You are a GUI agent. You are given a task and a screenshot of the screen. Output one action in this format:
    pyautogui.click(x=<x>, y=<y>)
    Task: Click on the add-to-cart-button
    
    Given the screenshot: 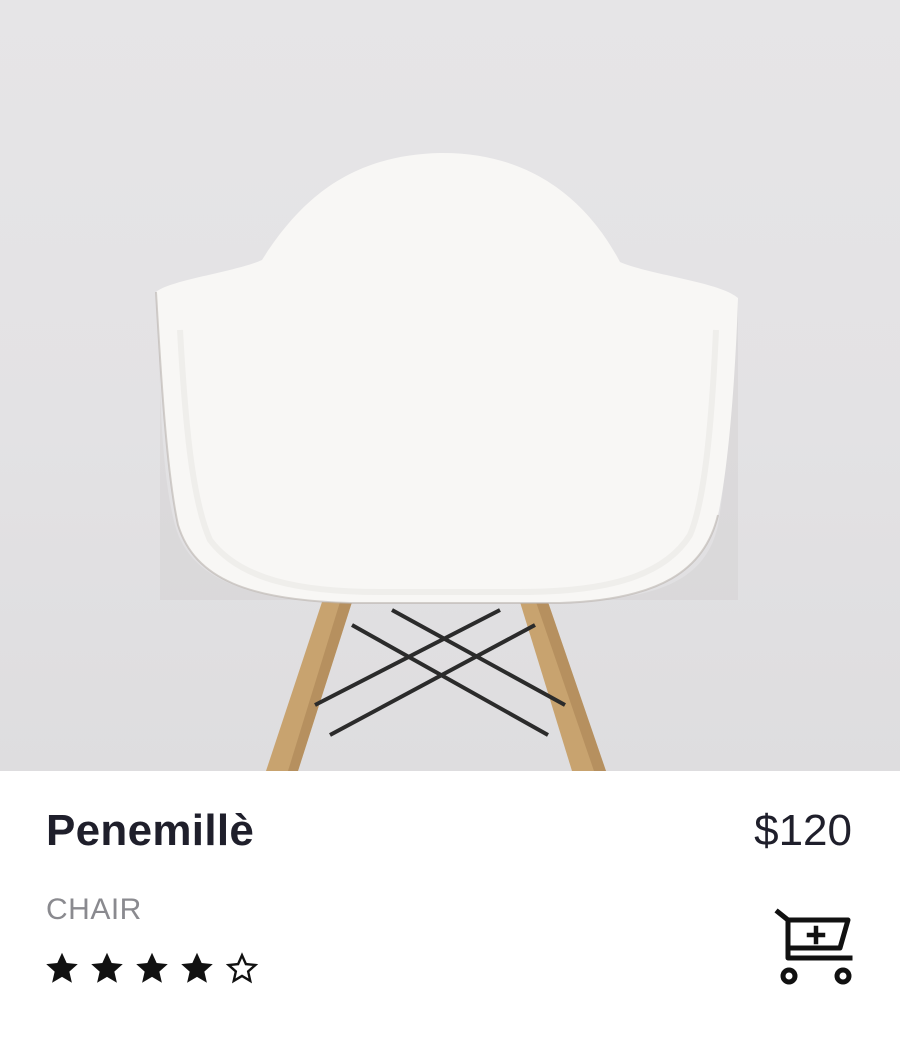 What is the action you would take?
    pyautogui.click(x=815, y=948)
    